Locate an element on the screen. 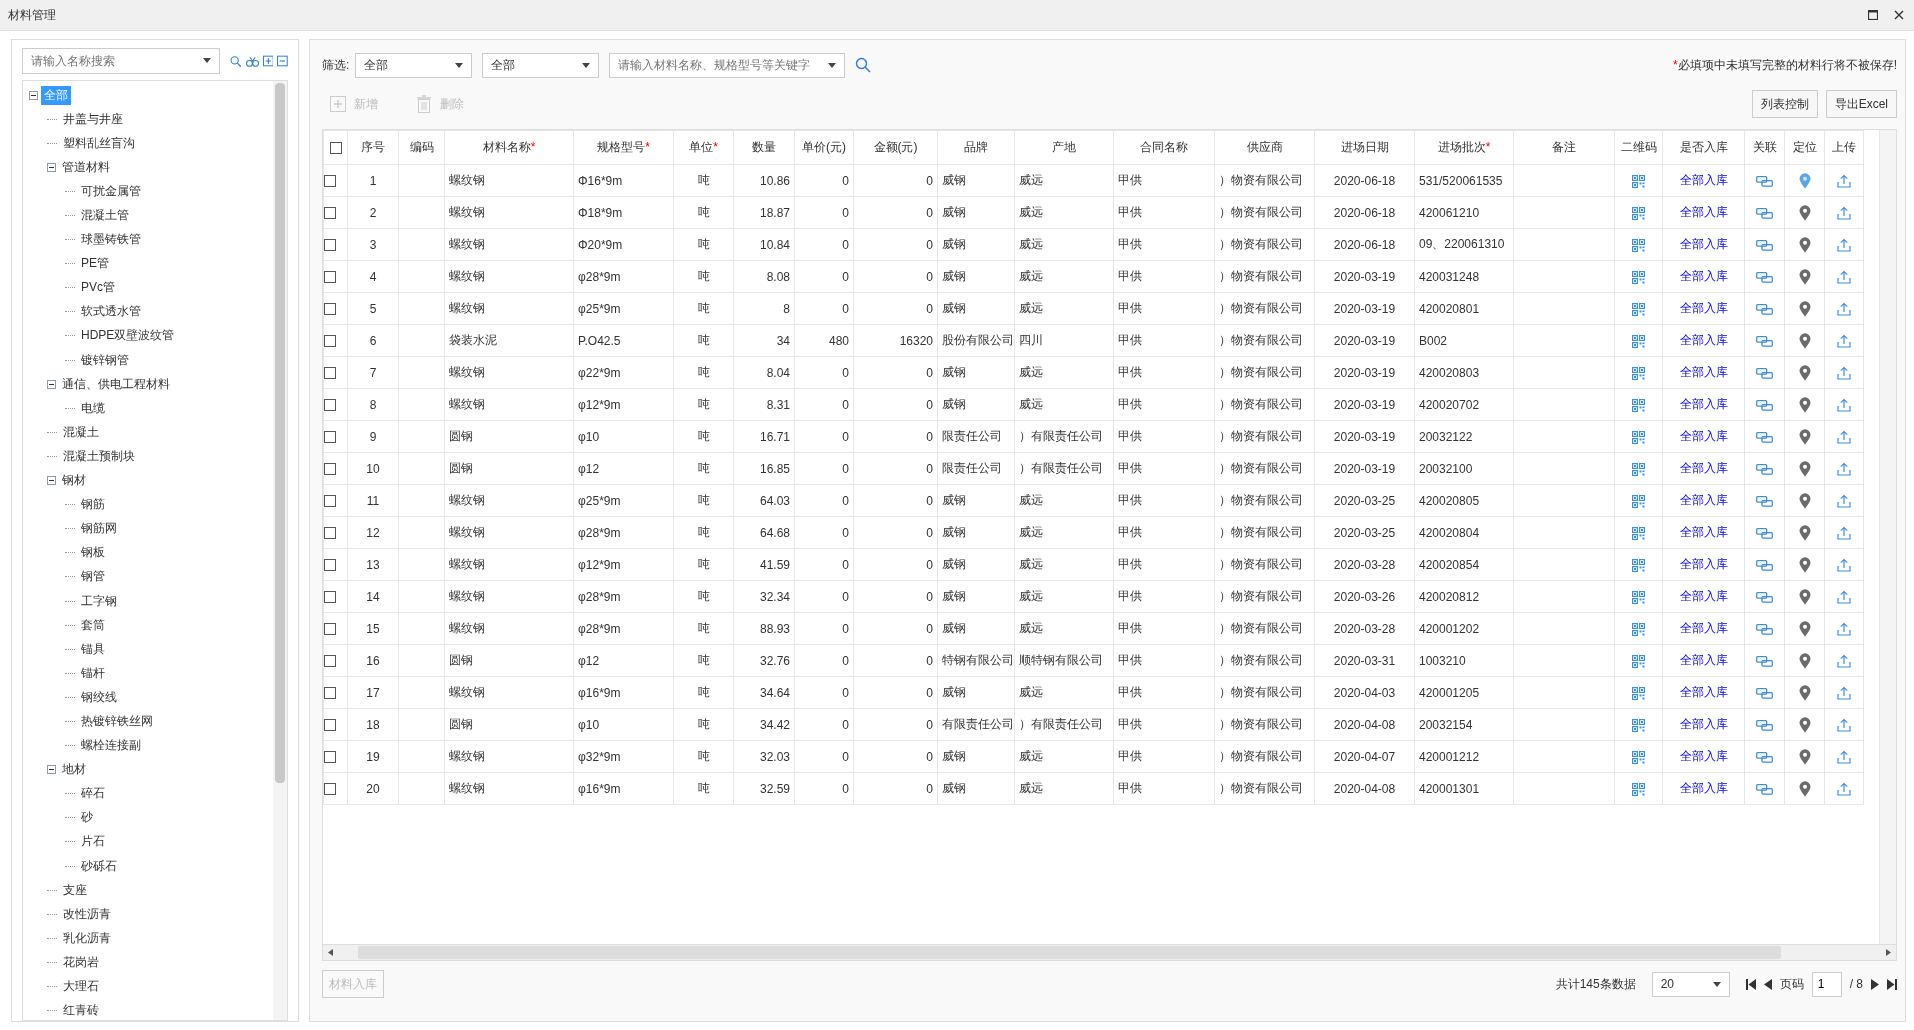 The image size is (1914, 1030). tree-node: 钢管 is located at coordinates (93, 577).